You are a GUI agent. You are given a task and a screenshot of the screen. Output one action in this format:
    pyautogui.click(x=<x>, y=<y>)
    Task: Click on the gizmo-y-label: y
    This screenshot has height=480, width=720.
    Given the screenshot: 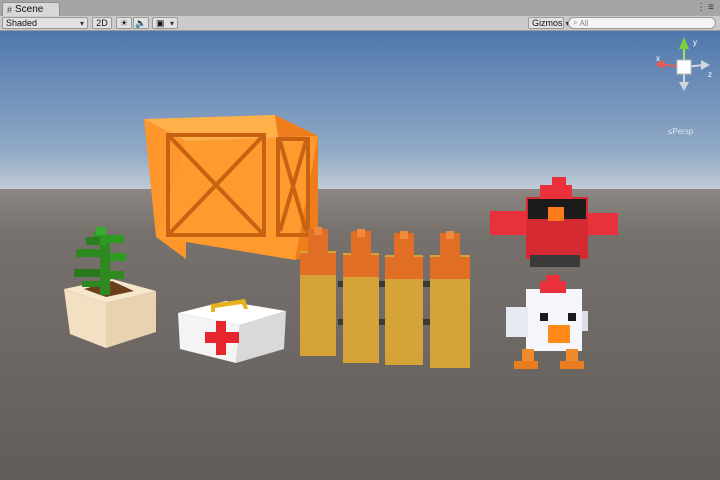 What is the action you would take?
    pyautogui.click(x=695, y=42)
    